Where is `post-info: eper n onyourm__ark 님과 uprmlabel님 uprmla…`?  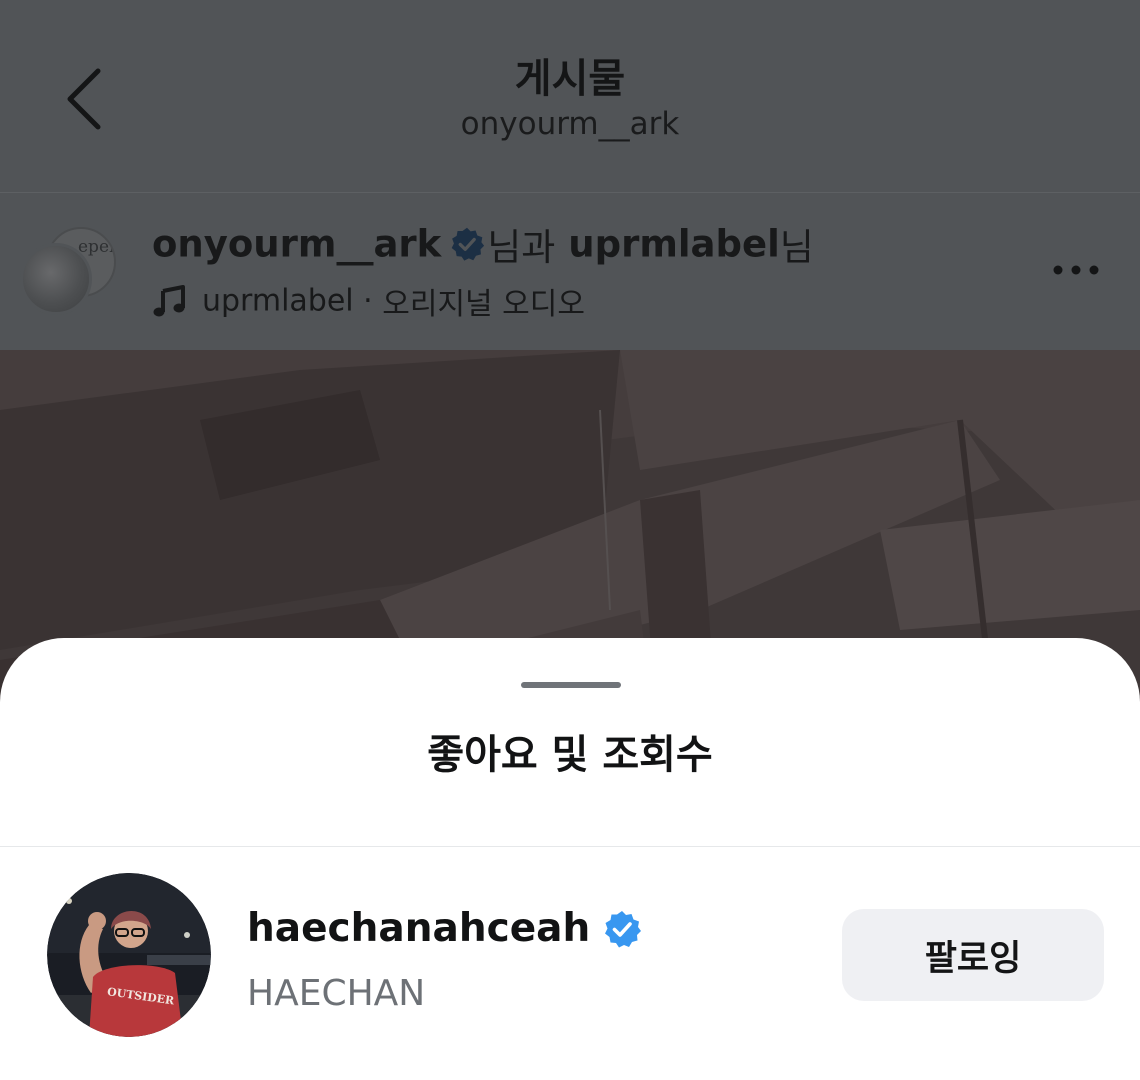 post-info: eper n onyourm__ark 님과 uprmlabel님 uprmla… is located at coordinates (570, 271).